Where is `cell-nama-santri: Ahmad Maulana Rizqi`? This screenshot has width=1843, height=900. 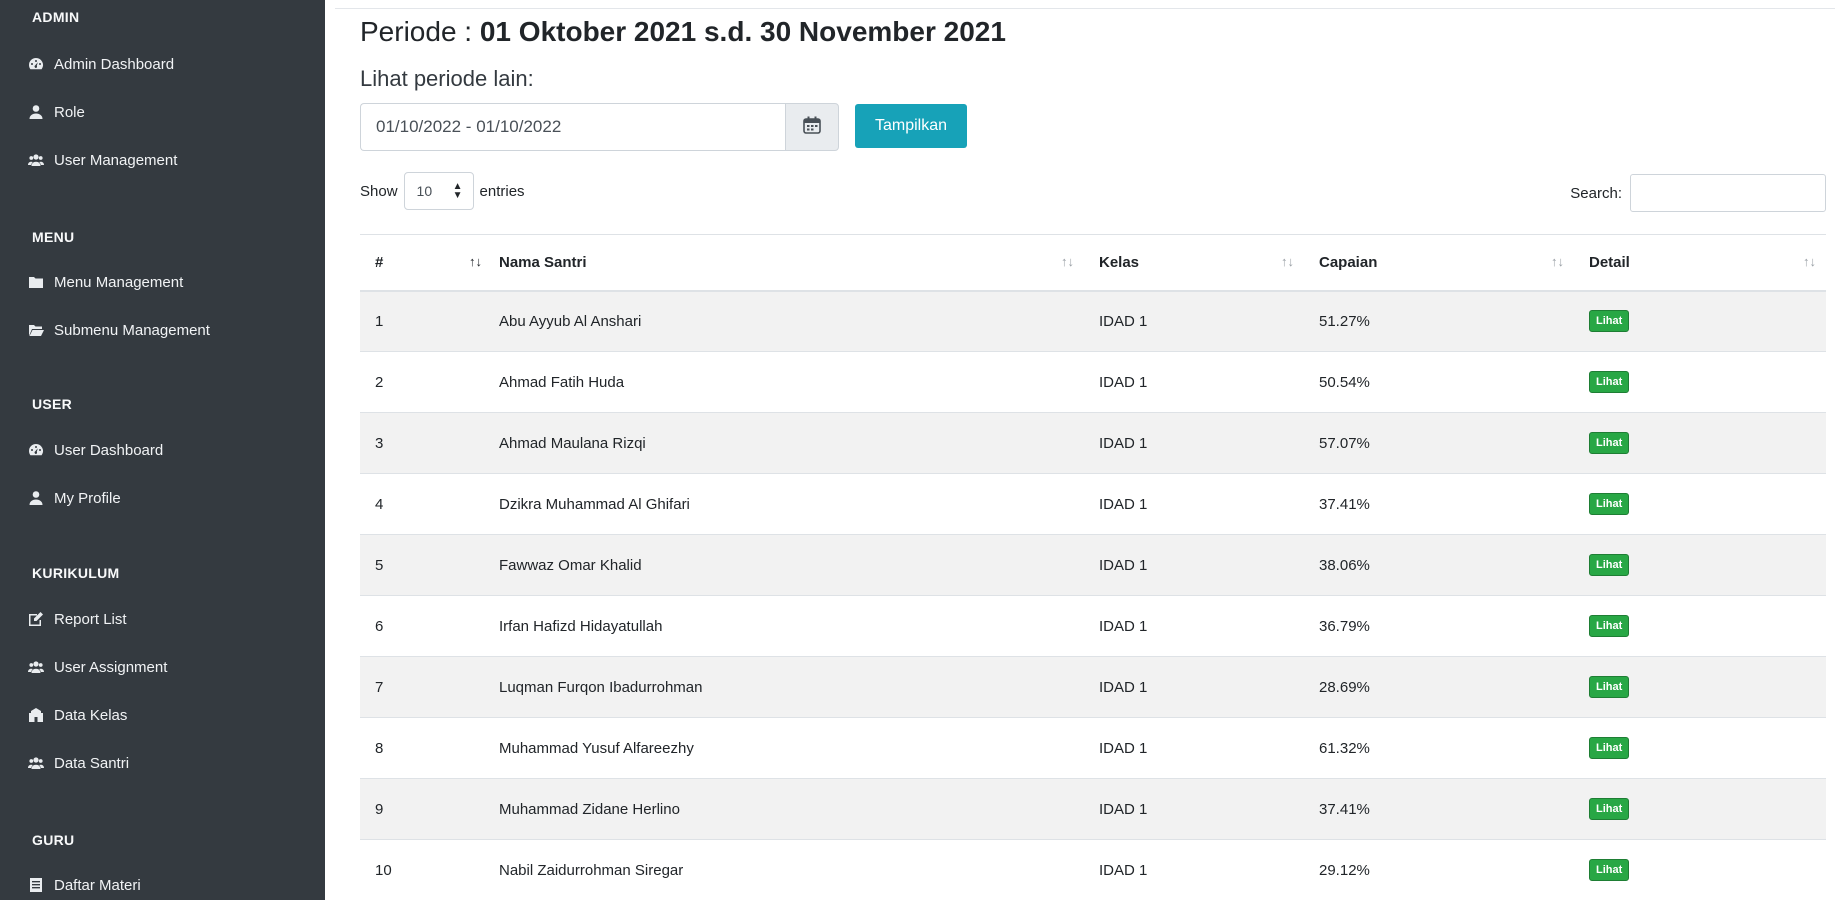
cell-nama-santri: Ahmad Maulana Rizqi is located at coordinates (572, 443).